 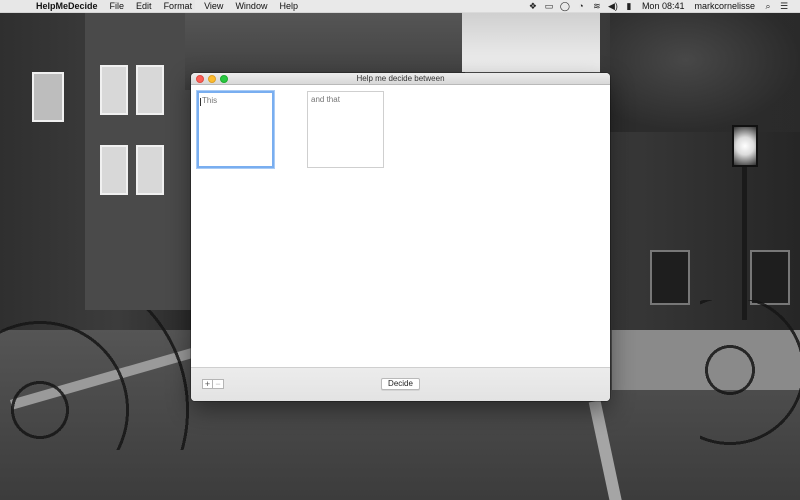 I want to click on remove-option-button: −, so click(x=218, y=384).